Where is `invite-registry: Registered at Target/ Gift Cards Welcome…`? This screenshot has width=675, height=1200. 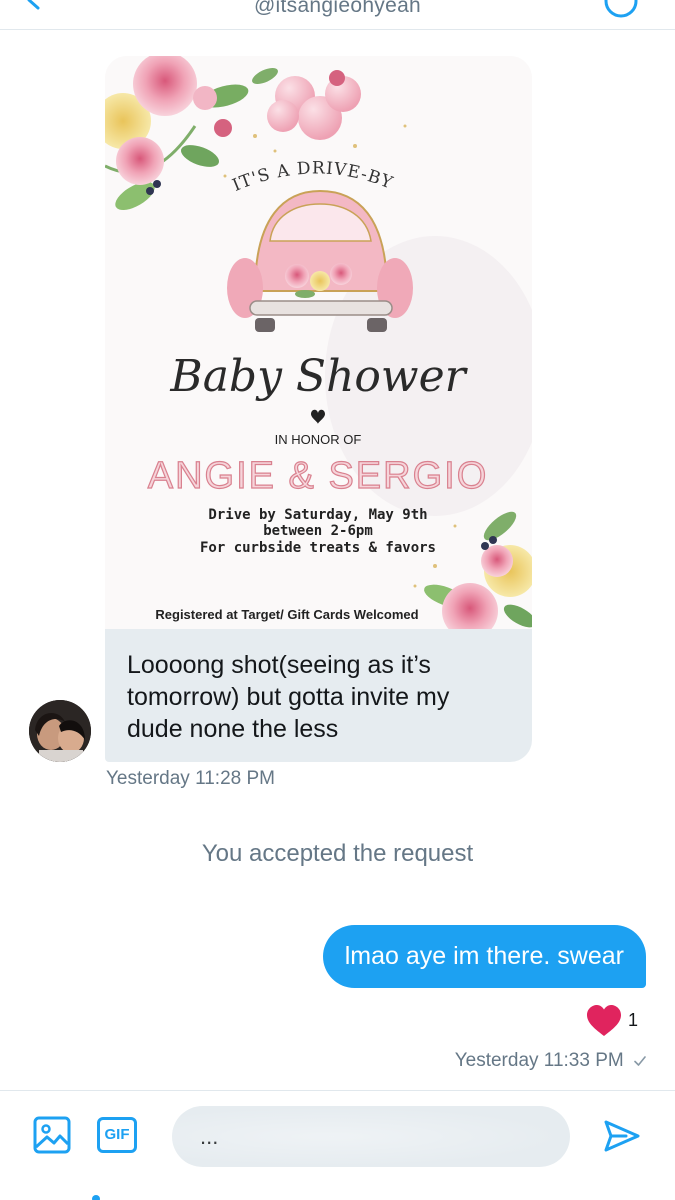 invite-registry: Registered at Target/ Gift Cards Welcome… is located at coordinates (286, 614).